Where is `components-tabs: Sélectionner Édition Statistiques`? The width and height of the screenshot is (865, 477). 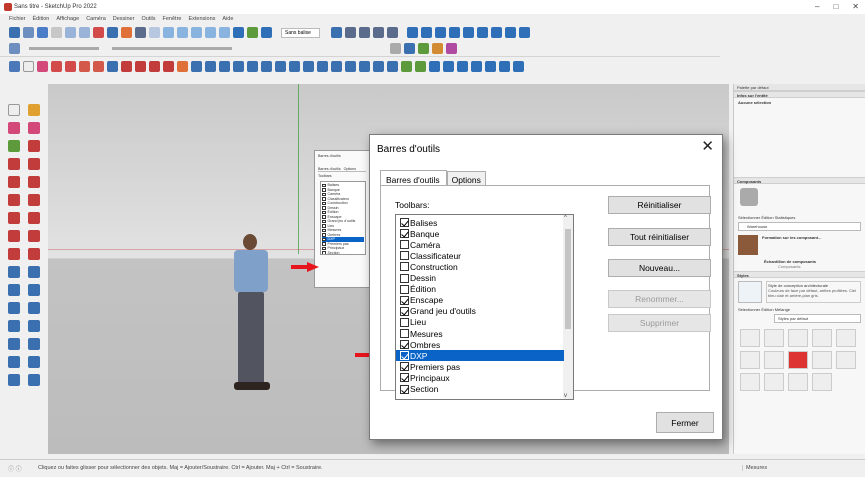
components-tabs: Sélectionner Édition Statistiques is located at coordinates (799, 217).